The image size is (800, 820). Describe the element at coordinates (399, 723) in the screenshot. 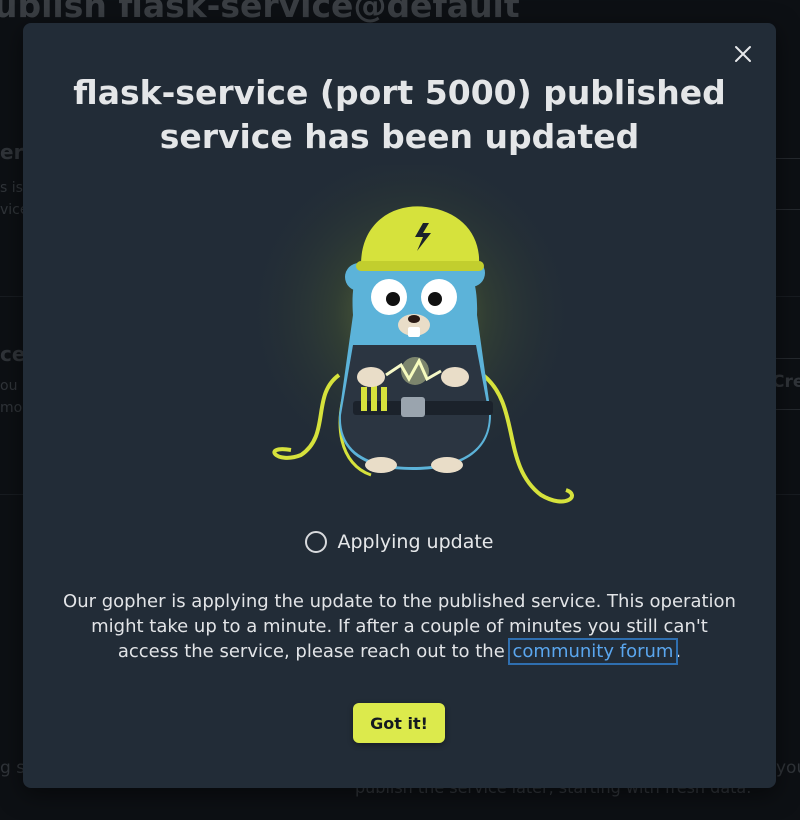

I see `got-it-button: Got it!` at that location.